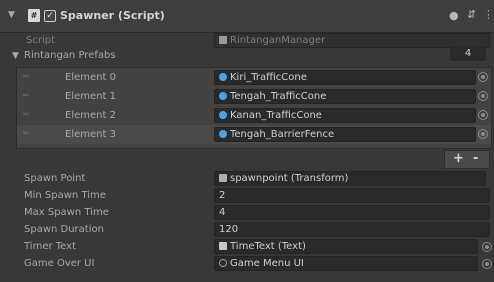 Image resolution: width=494 pixels, height=282 pixels. What do you see at coordinates (64, 229) in the screenshot?
I see `spawn-duration-label: Spawn Duration` at bounding box center [64, 229].